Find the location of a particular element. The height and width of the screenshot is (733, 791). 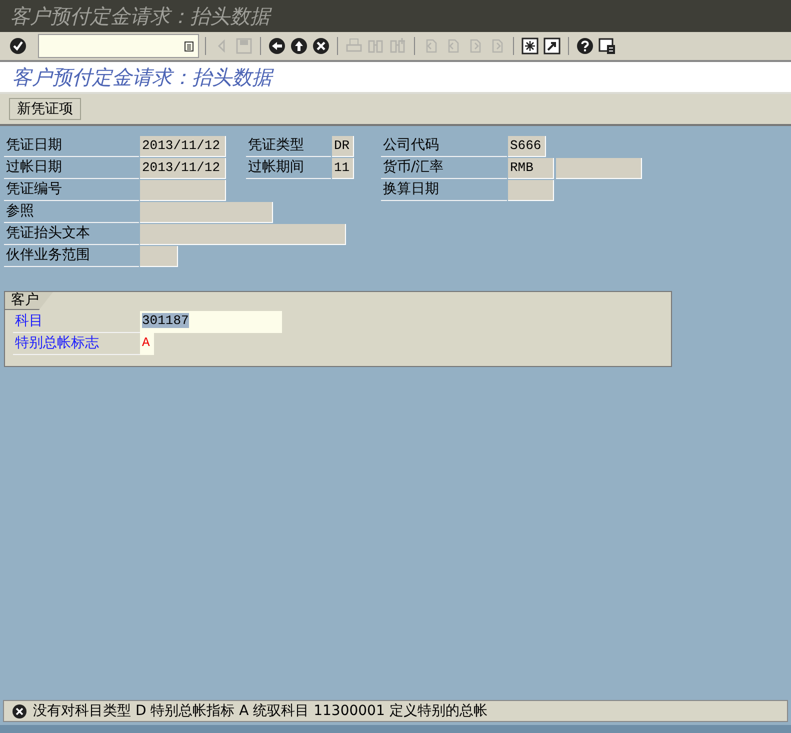

status-message: 没有对科目类型 D 特别总帐指标 A 统驭科目 11300001 定义特别的总帐 is located at coordinates (260, 711).